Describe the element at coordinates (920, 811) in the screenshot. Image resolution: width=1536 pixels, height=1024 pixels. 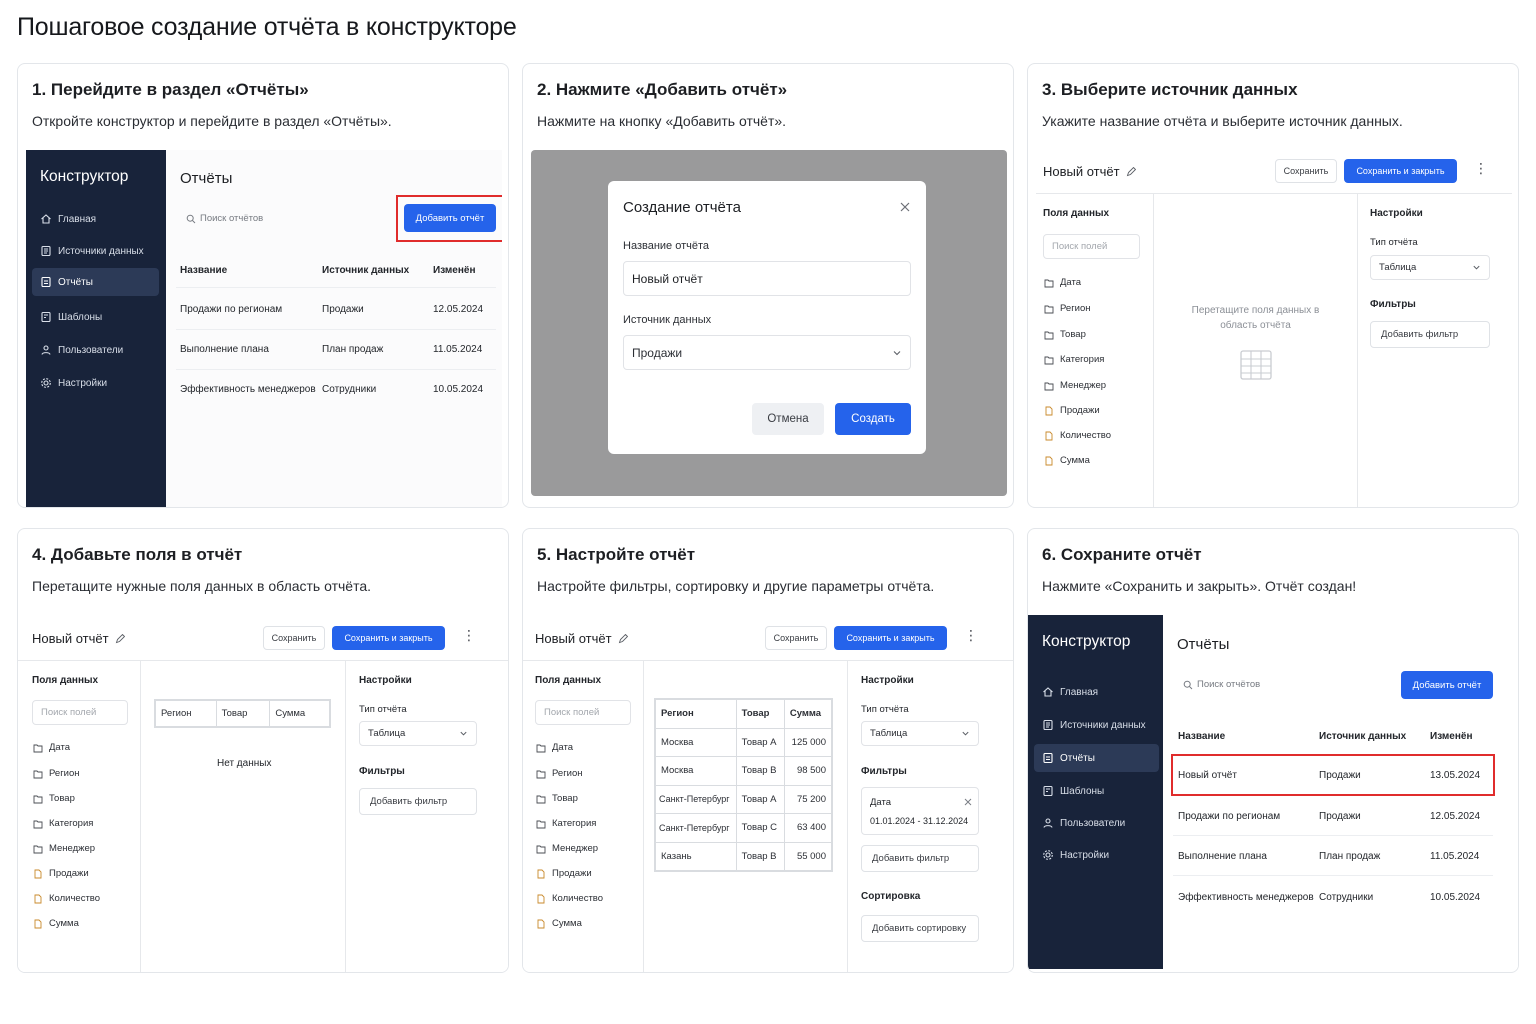
I see `date-filter-chip: Дата 01.01.2024 - 31.12.2024` at that location.